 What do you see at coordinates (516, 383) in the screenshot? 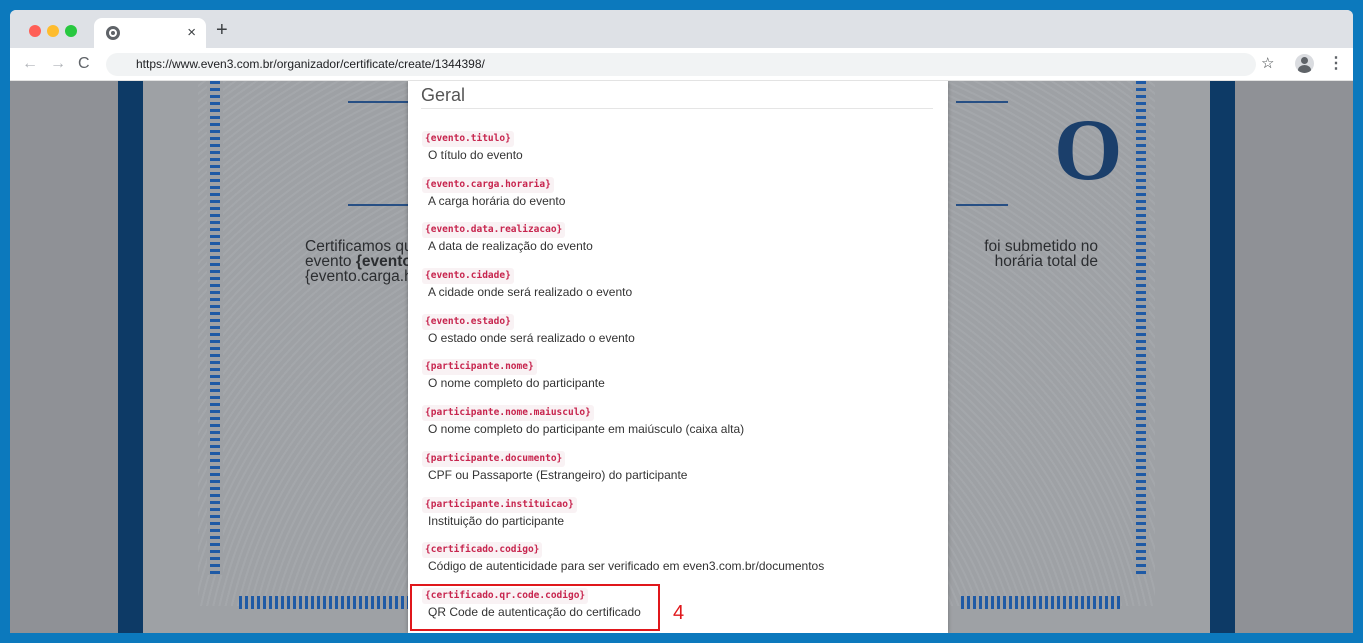
I see `variable-description: O nome completo do participante` at bounding box center [516, 383].